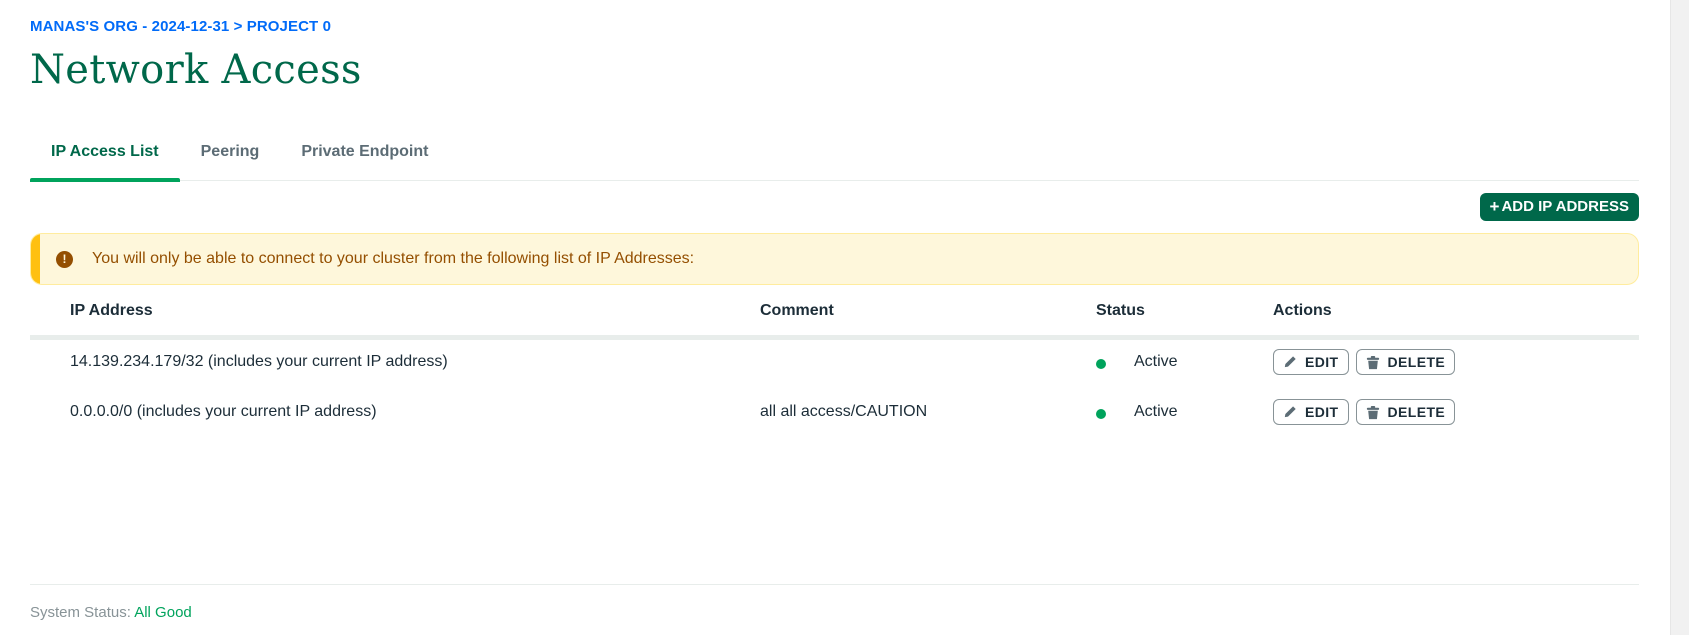 The image size is (1689, 635). Describe the element at coordinates (1679, 317) in the screenshot. I see `vertical-scrollbar` at that location.